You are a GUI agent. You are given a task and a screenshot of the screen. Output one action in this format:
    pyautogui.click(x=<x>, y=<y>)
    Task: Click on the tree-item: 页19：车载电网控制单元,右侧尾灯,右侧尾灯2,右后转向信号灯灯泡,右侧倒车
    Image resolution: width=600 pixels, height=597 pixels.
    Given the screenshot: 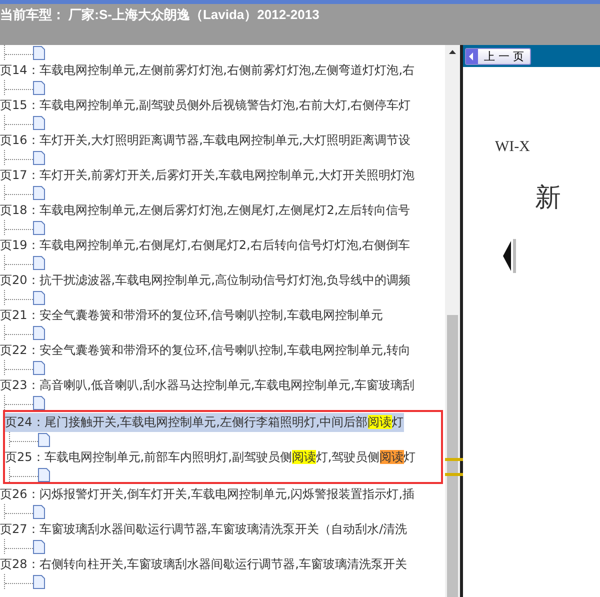 What is the action you would take?
    pyautogui.click(x=205, y=245)
    